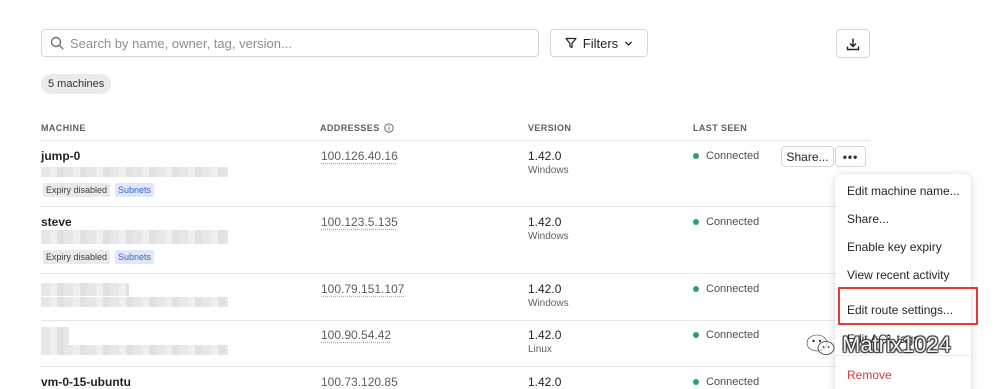  I want to click on column-header-machine-label: MACHINE, so click(63, 128).